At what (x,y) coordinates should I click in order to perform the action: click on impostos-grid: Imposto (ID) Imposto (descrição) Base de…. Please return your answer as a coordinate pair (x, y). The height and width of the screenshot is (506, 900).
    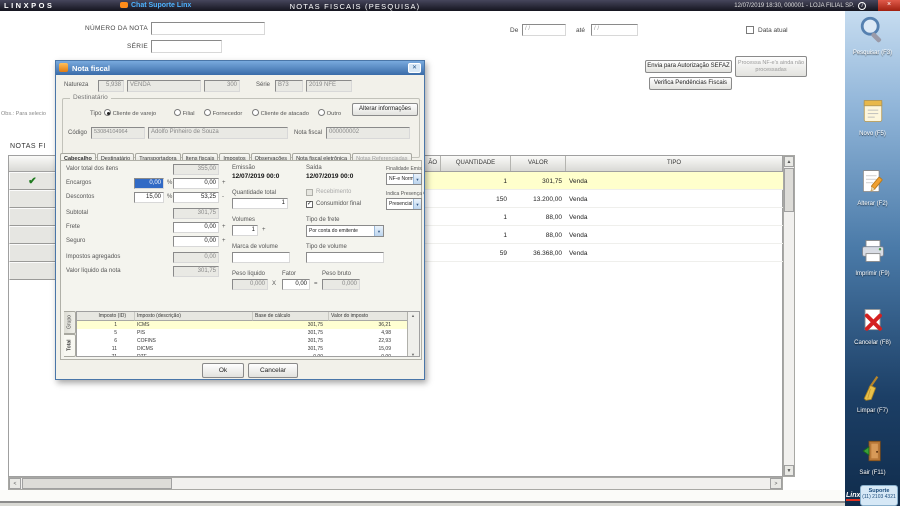
    Looking at the image, I should click on (248, 334).